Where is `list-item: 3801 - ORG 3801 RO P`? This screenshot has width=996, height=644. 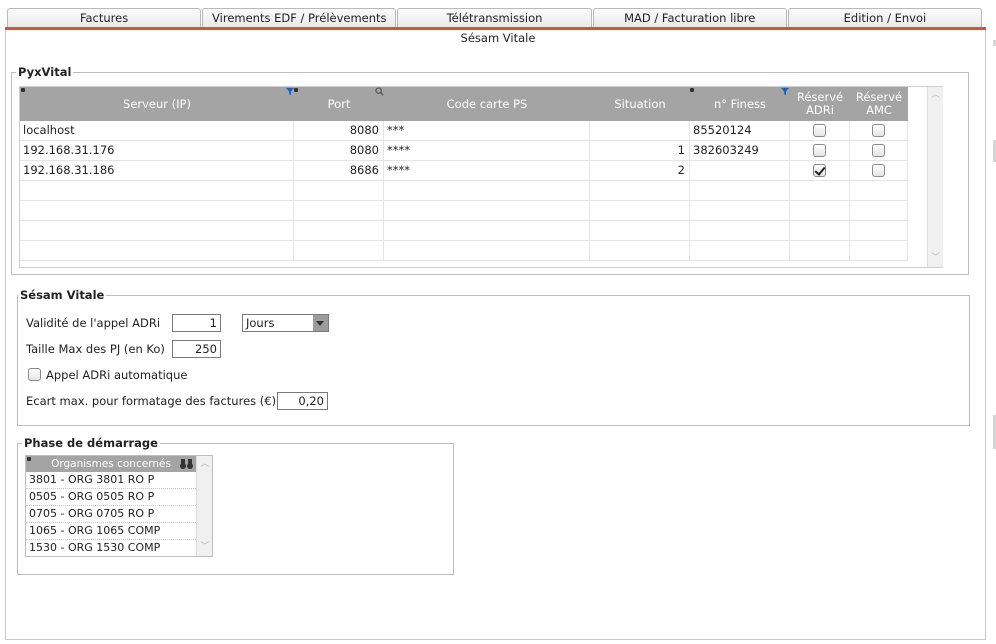
list-item: 3801 - ORG 3801 RO P is located at coordinates (111, 480).